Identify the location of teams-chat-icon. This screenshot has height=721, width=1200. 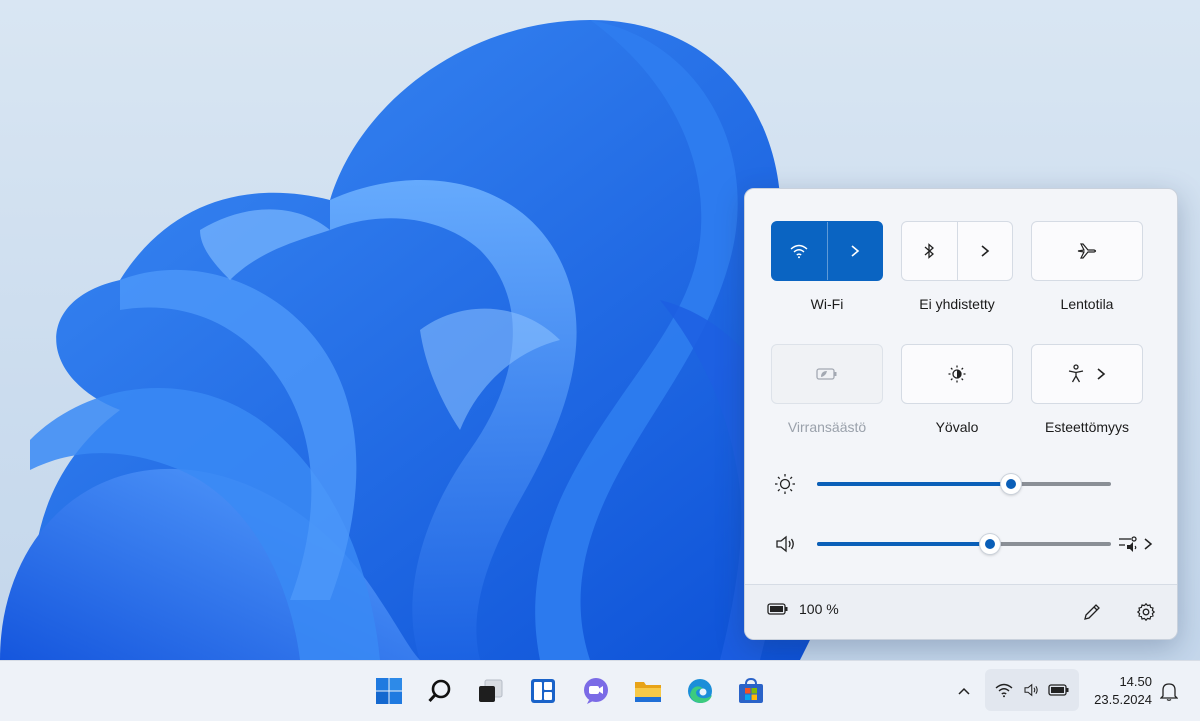
(596, 691).